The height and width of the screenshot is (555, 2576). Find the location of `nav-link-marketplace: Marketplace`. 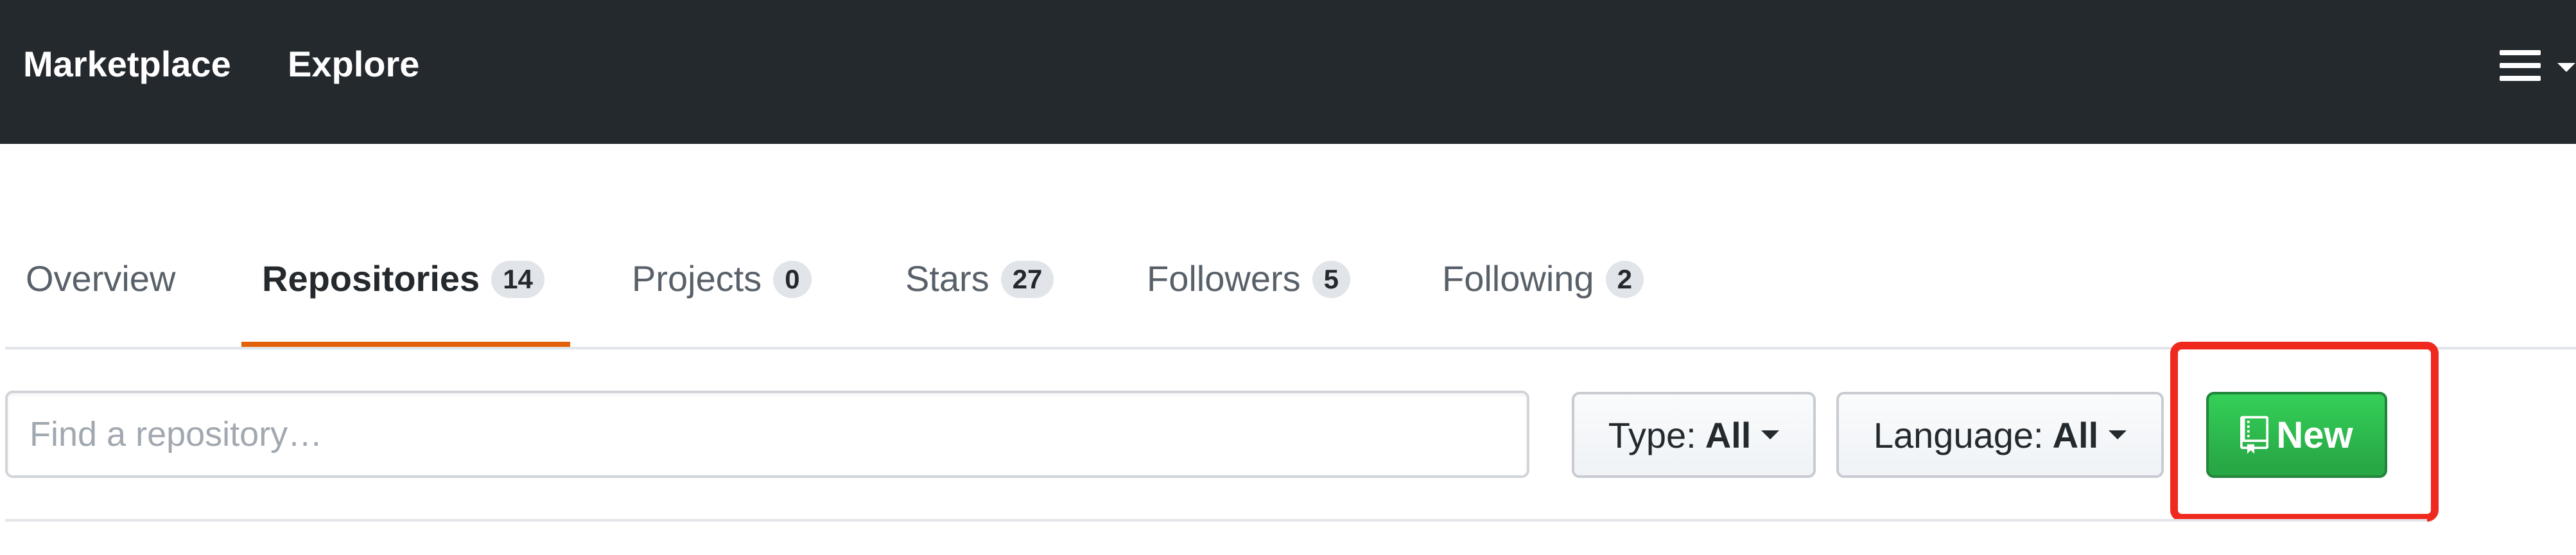

nav-link-marketplace: Marketplace is located at coordinates (127, 64).